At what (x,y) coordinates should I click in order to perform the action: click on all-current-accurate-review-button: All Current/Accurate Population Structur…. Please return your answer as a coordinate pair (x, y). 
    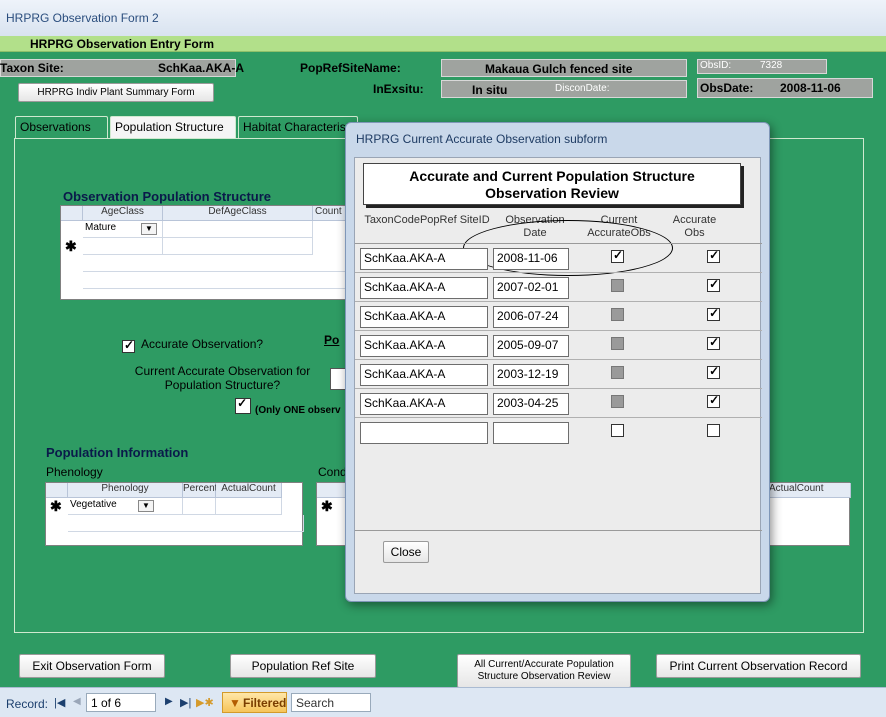
    Looking at the image, I should click on (544, 671).